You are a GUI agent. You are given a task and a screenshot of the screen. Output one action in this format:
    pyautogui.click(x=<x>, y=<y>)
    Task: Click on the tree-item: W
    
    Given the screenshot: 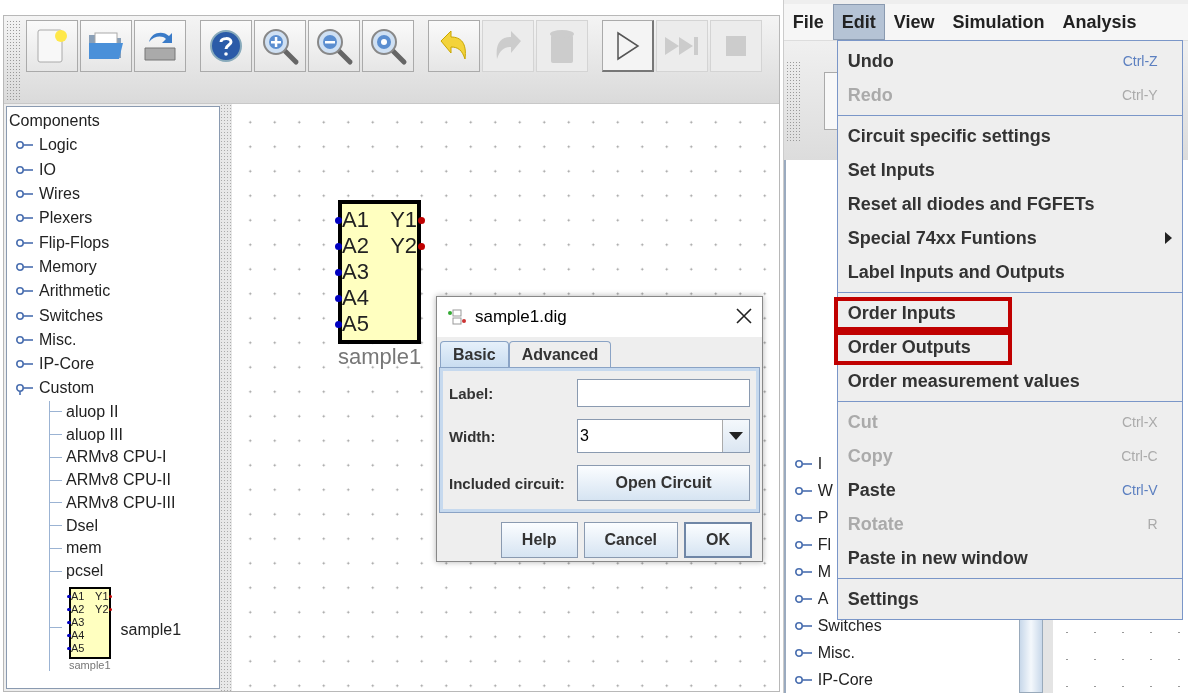 What is the action you would take?
    pyautogui.click(x=825, y=490)
    